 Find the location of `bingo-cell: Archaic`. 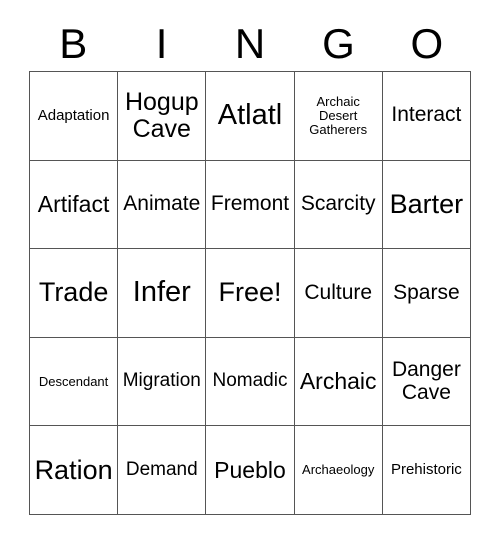

bingo-cell: Archaic is located at coordinates (338, 382).